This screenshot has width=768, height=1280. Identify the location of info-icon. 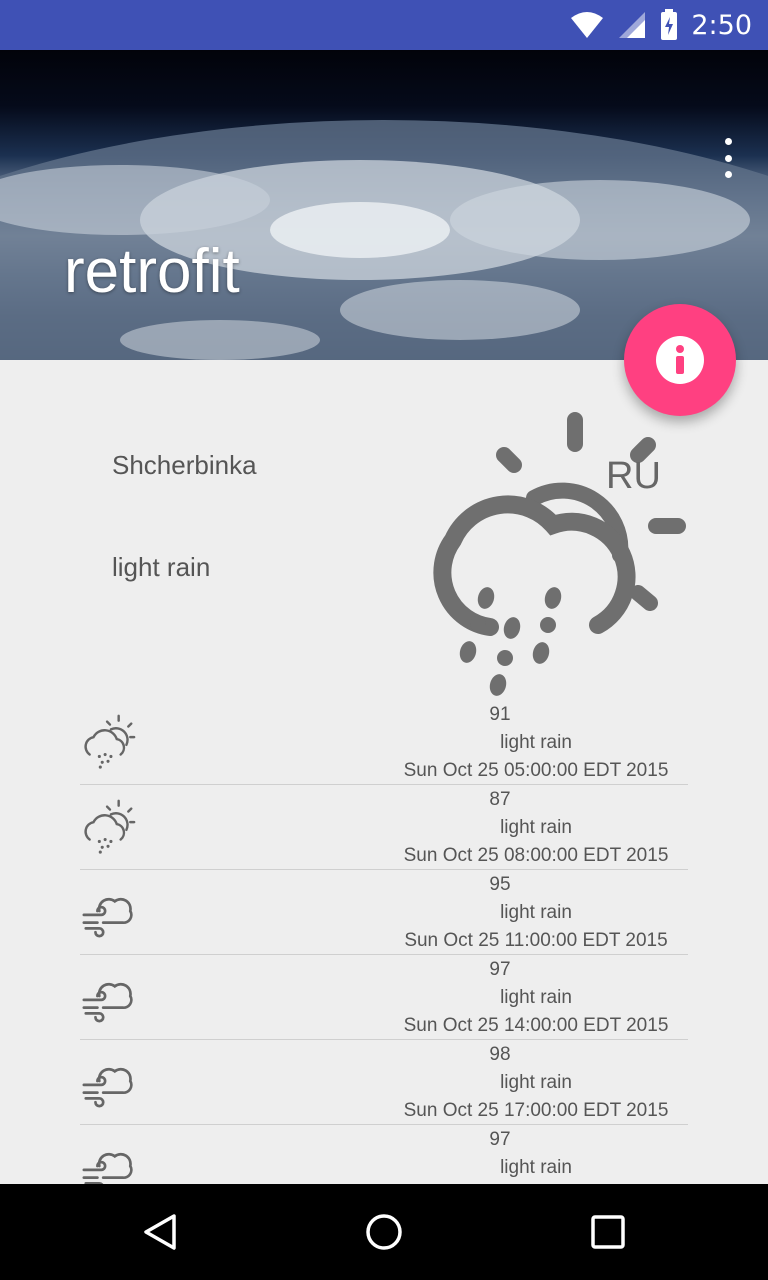
(680, 360).